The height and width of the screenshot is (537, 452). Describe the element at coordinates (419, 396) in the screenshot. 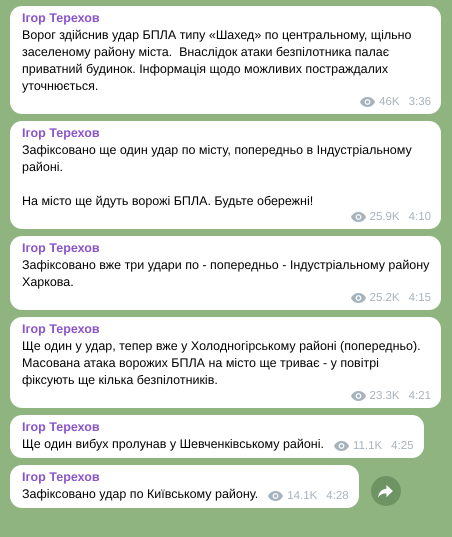

I see `message-time: 4:21` at that location.